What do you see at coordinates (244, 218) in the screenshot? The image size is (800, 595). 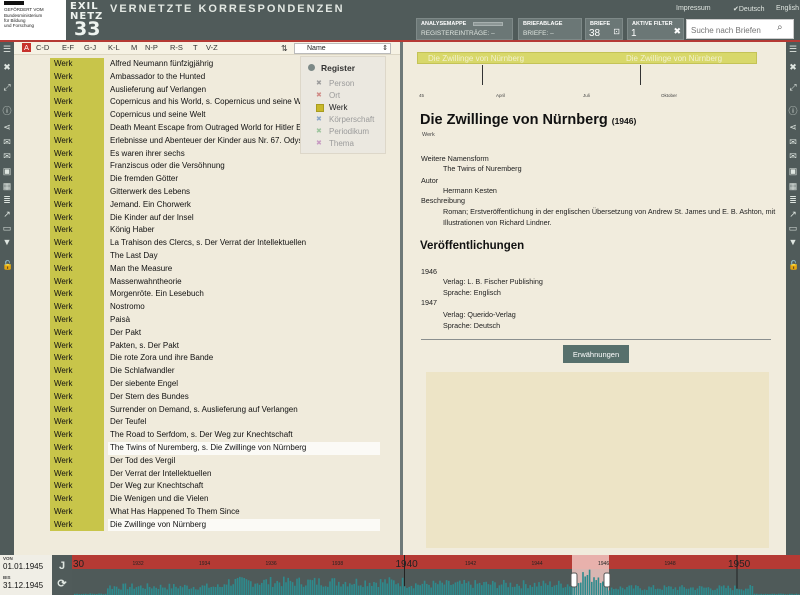 I see `list-item-name: Die Kinder auf der Insel` at bounding box center [244, 218].